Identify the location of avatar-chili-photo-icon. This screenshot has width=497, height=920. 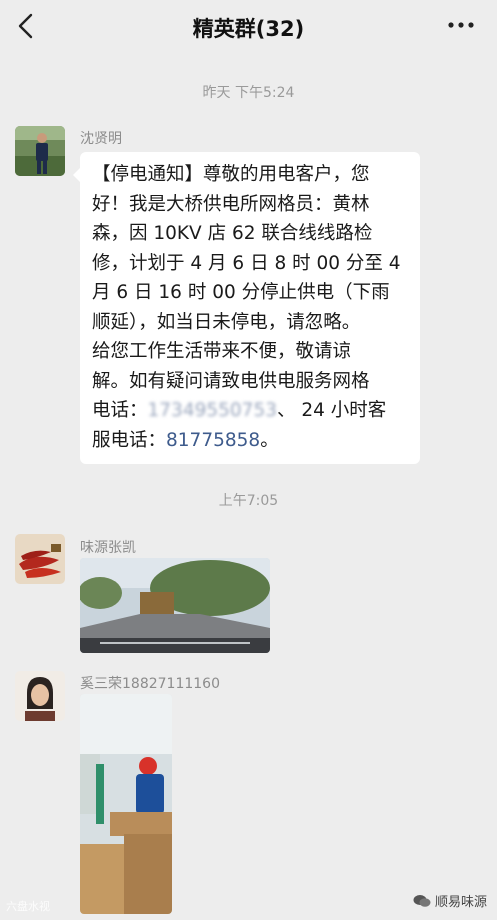
(40, 559).